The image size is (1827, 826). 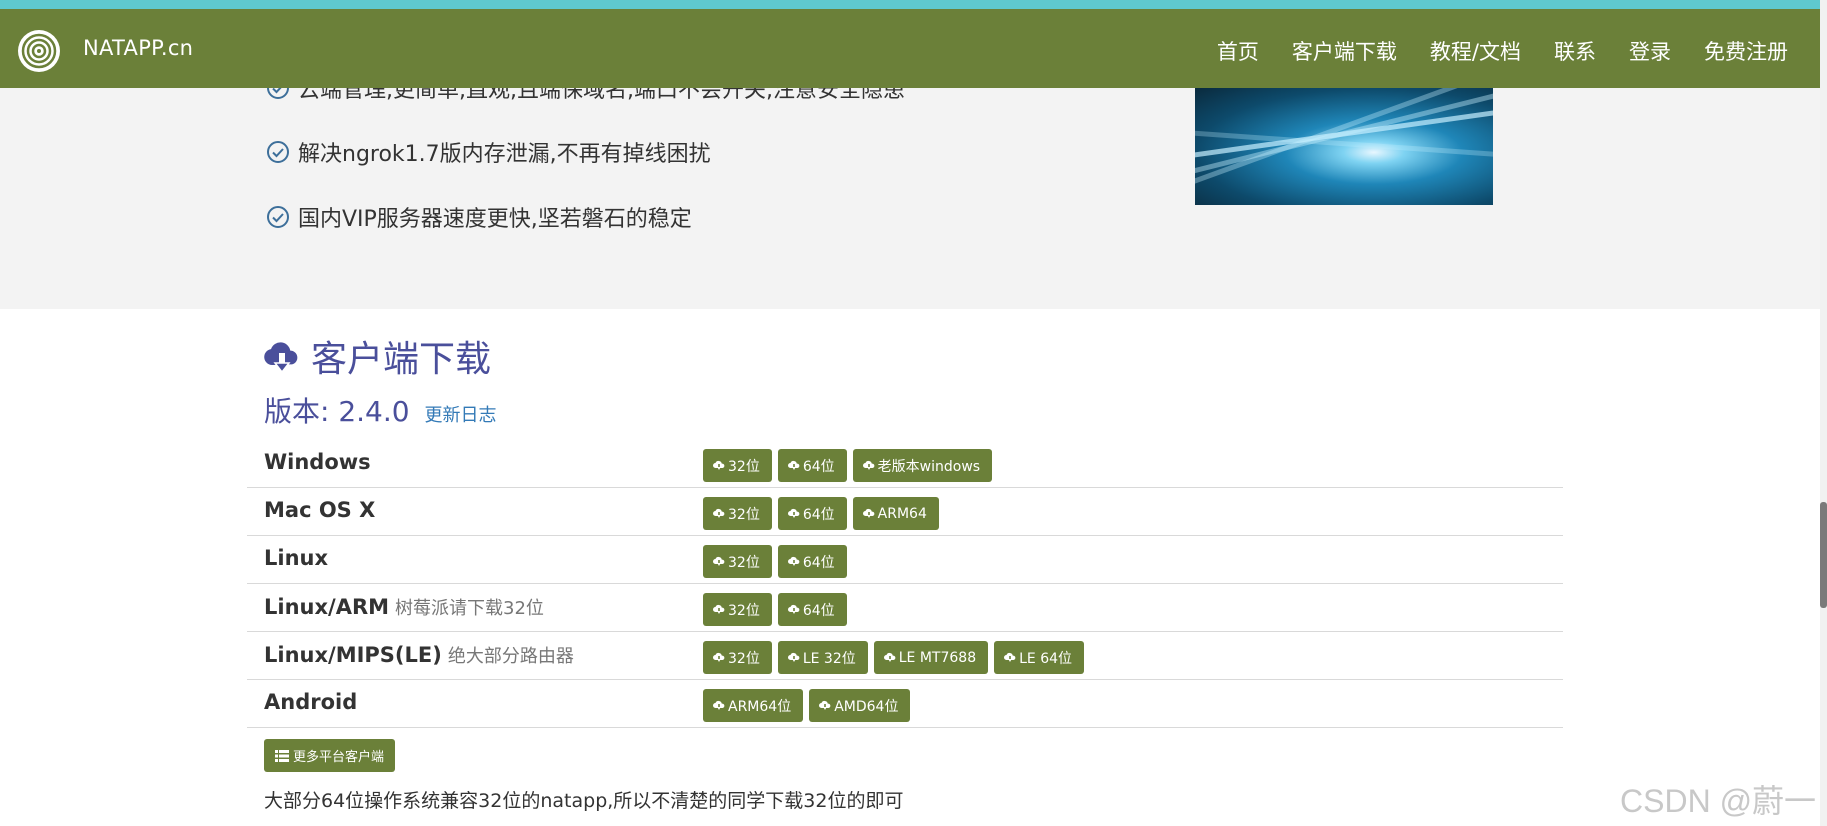 I want to click on feature-item: 解决ngrok1.7版内存泄漏,不再有掉线困扰, so click(x=488, y=152).